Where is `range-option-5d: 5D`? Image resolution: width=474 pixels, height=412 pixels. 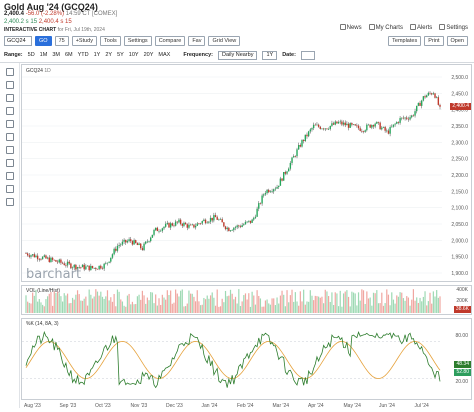 range-option-5d: 5D is located at coordinates (31, 55).